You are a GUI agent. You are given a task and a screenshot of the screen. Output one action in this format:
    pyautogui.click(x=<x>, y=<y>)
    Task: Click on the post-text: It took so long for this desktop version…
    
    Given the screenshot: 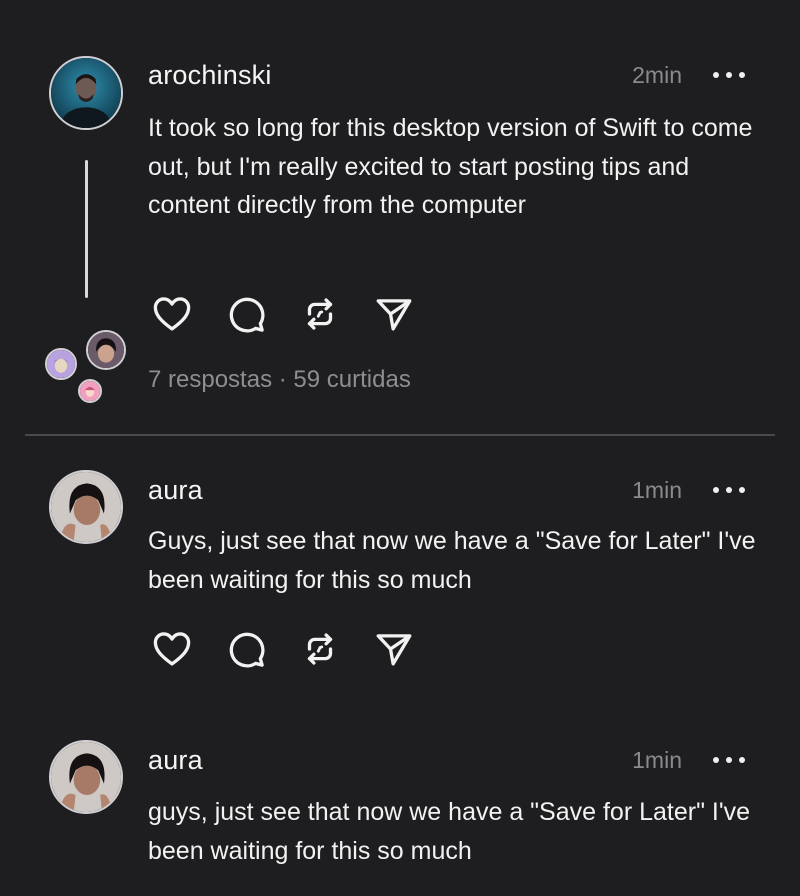 What is the action you would take?
    pyautogui.click(x=450, y=166)
    